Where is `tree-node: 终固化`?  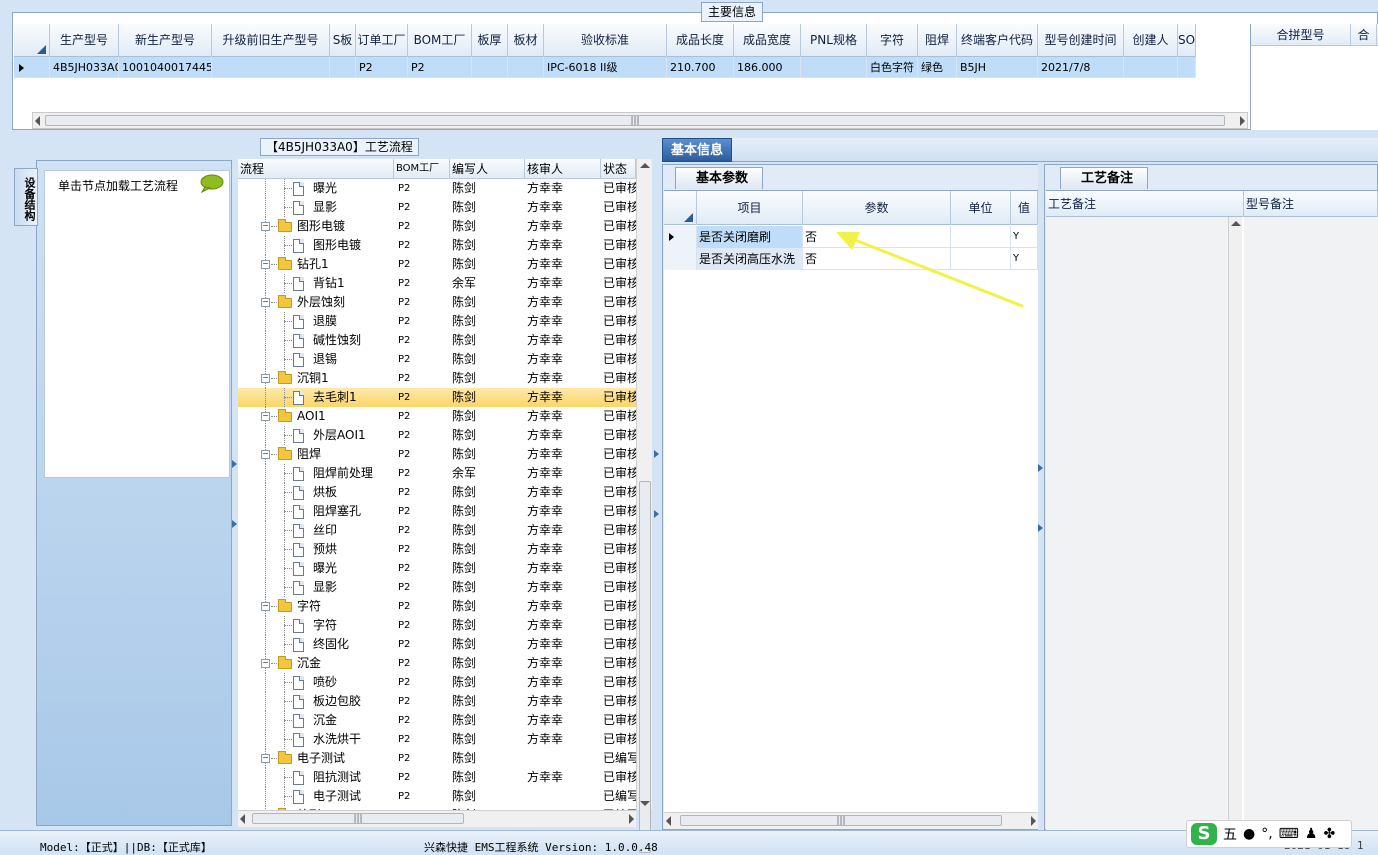 tree-node: 终固化 is located at coordinates (316, 644).